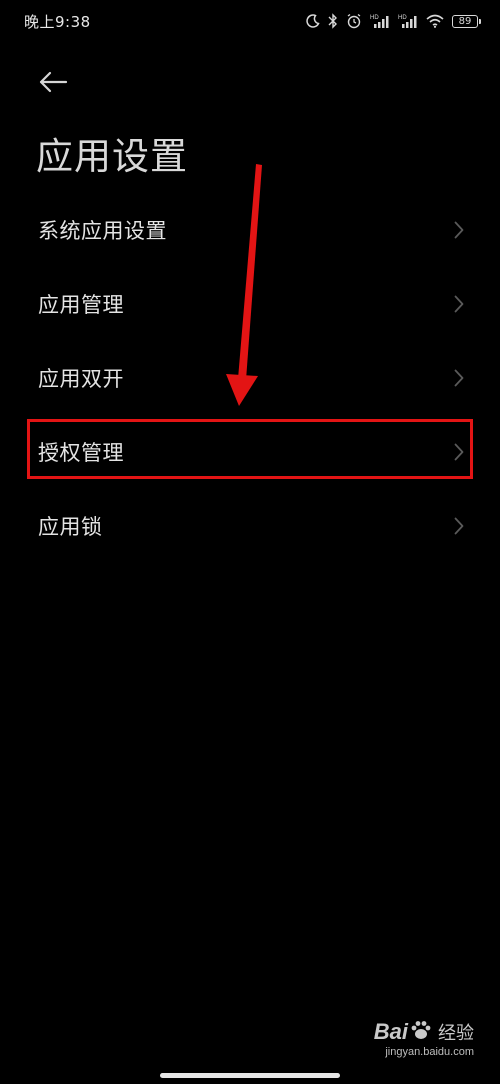 Image resolution: width=500 pixels, height=1084 pixels. What do you see at coordinates (250, 22) in the screenshot?
I see `status-bar: 晚上9:38 HD HD 89` at bounding box center [250, 22].